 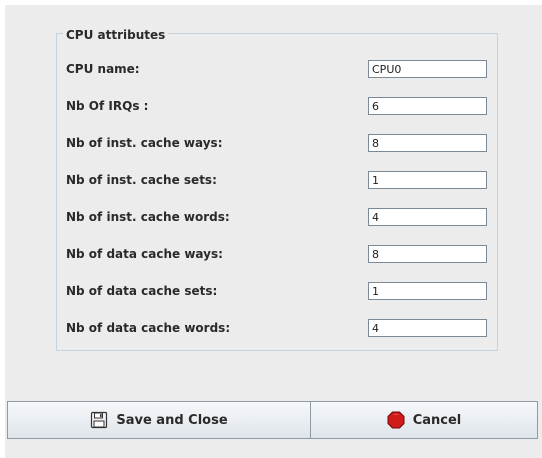 I want to click on inst-cache-sets-label: Nb of inst. cache sets:, so click(x=141, y=180).